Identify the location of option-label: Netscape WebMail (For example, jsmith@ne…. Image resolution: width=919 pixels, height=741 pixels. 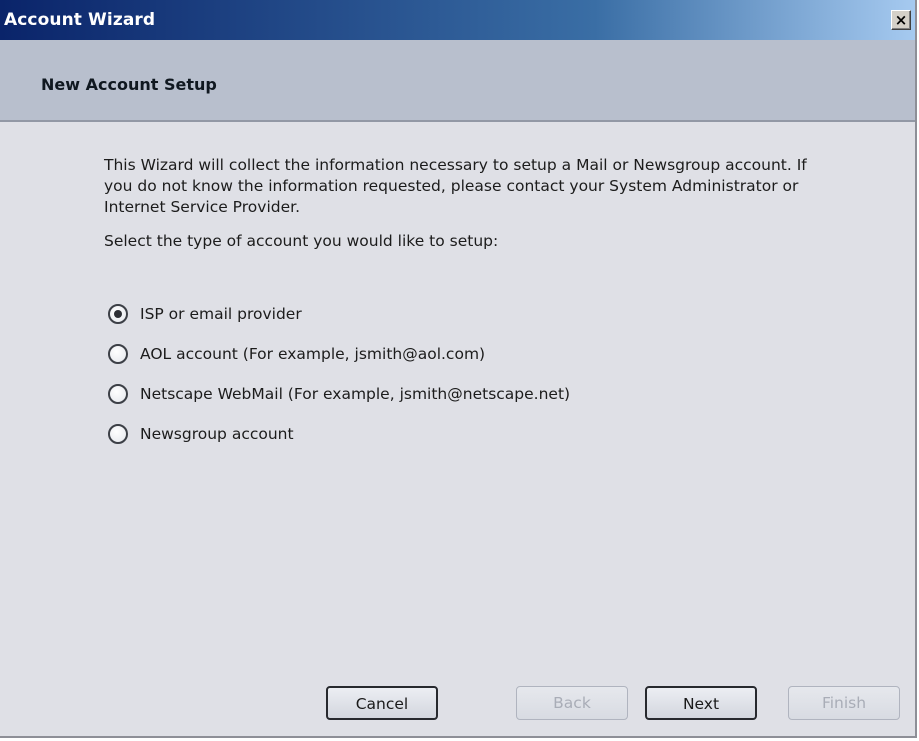
(355, 394).